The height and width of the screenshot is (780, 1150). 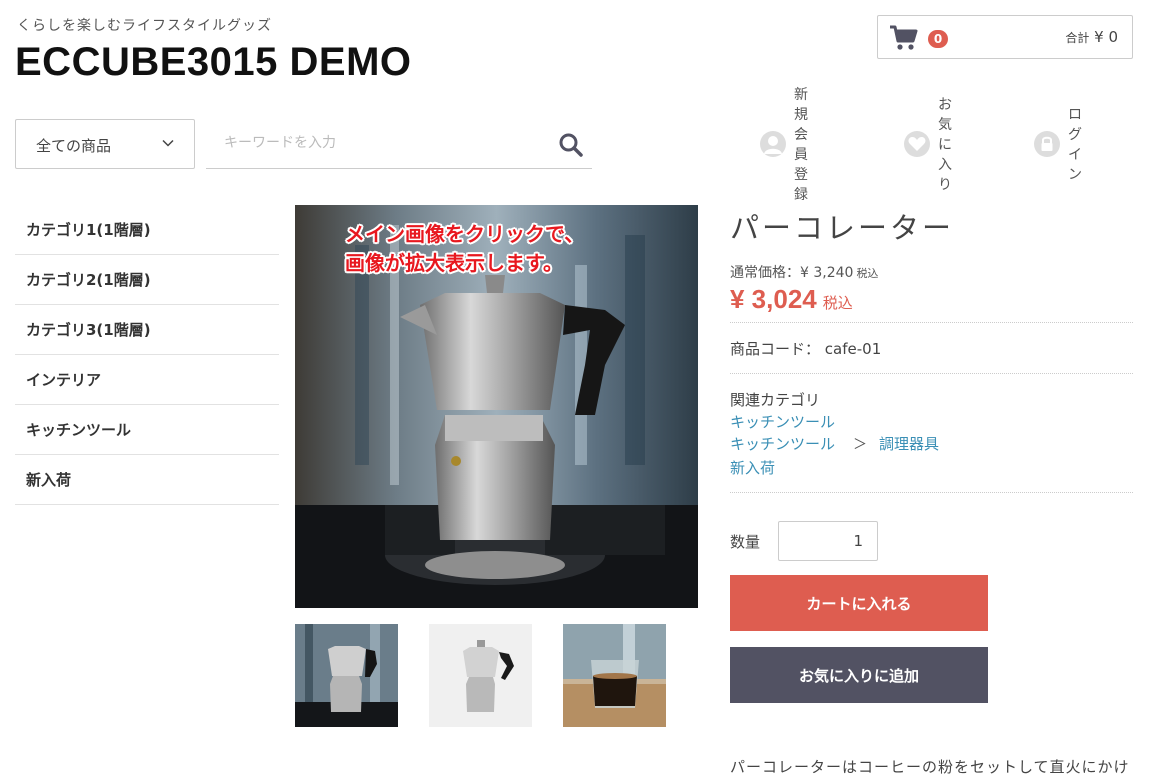 I want to click on quantity-input, so click(x=828, y=541).